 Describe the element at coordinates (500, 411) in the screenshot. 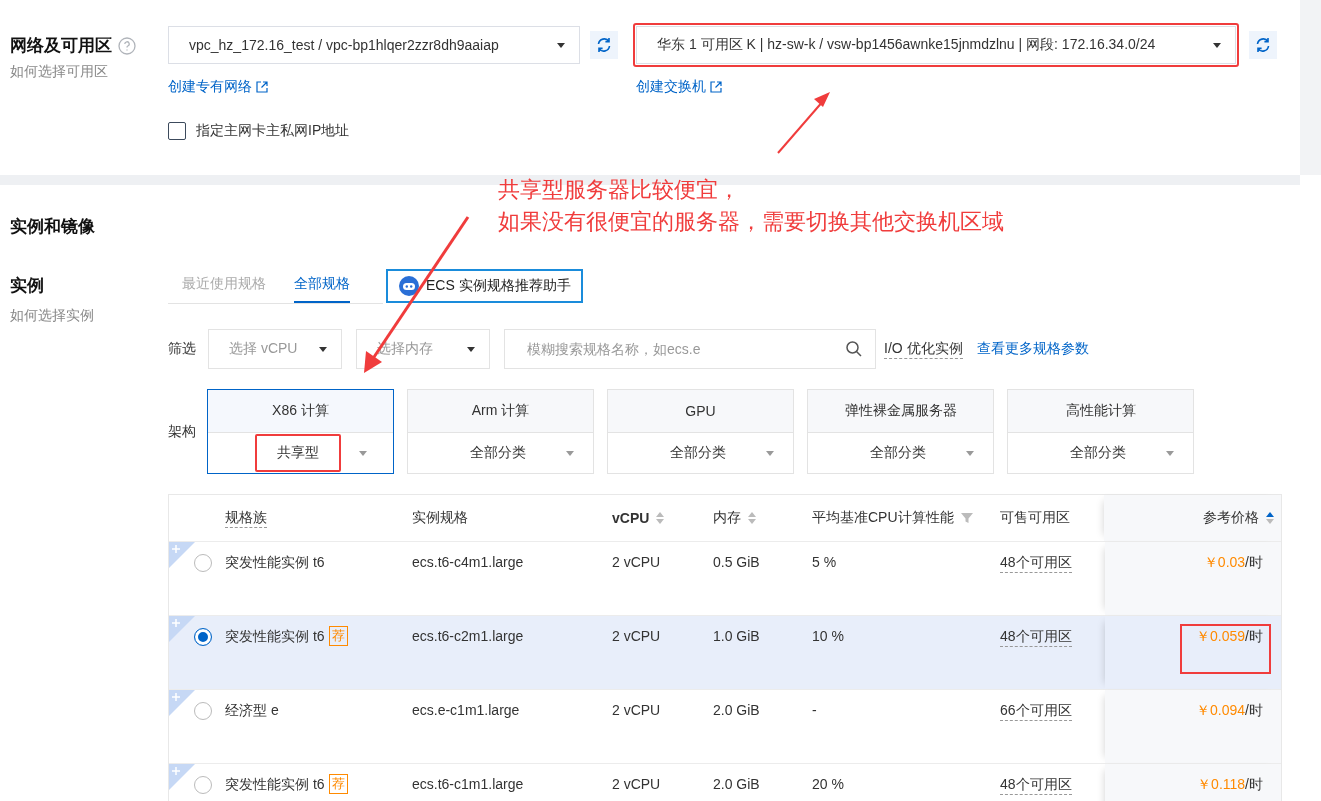

I see `architecture-name: Arm 计算` at that location.